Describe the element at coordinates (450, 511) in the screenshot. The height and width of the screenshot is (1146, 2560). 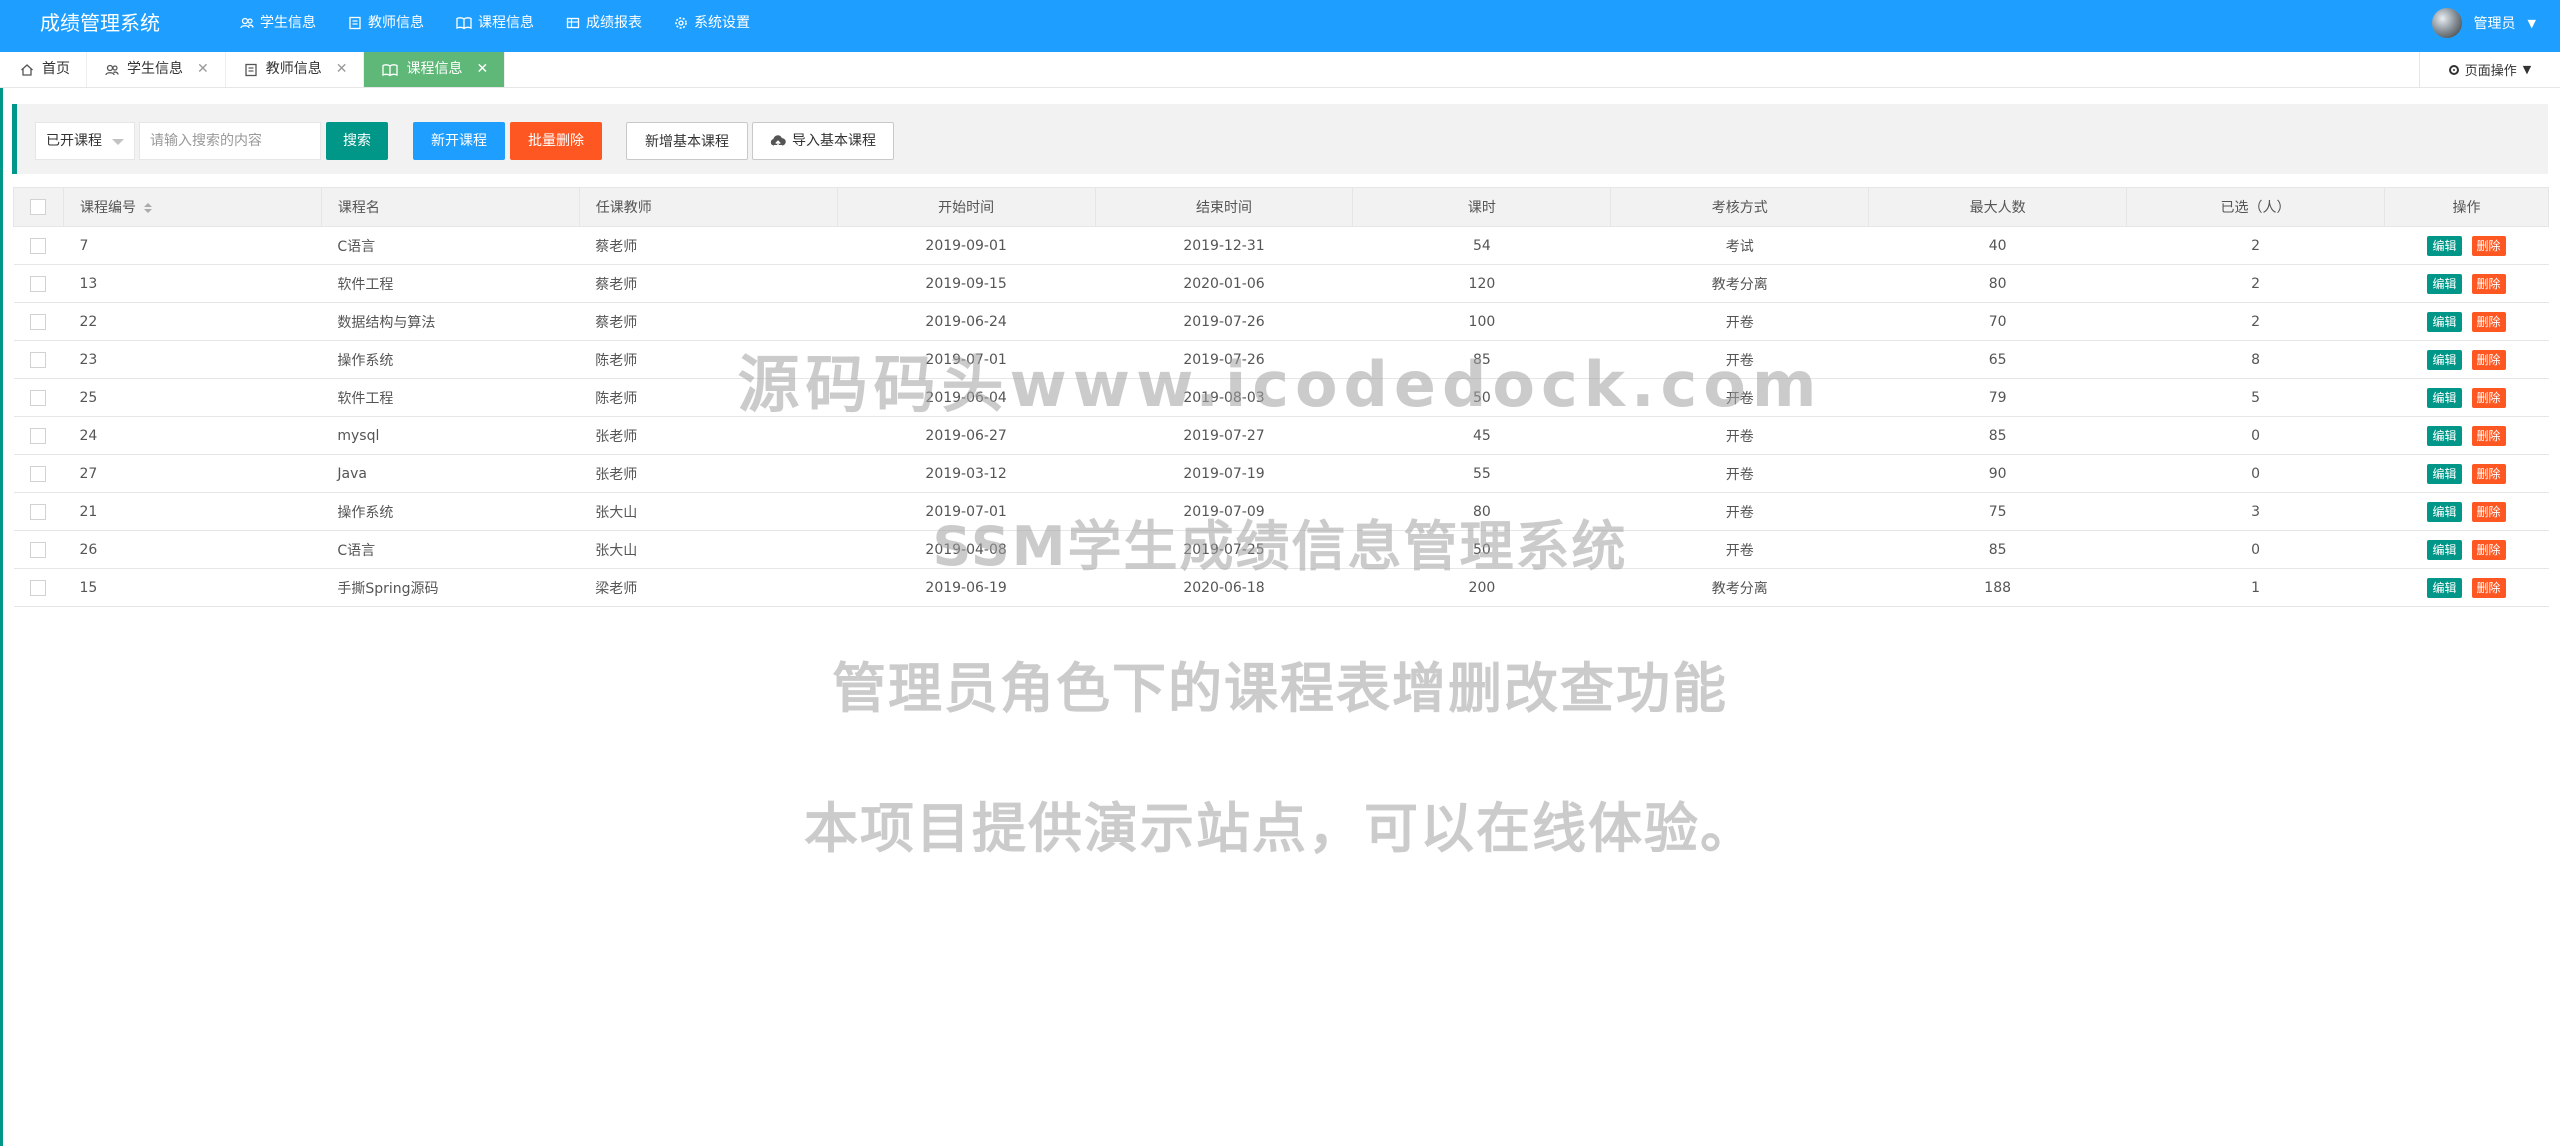
I see `cell-course-name: 操作系统` at that location.